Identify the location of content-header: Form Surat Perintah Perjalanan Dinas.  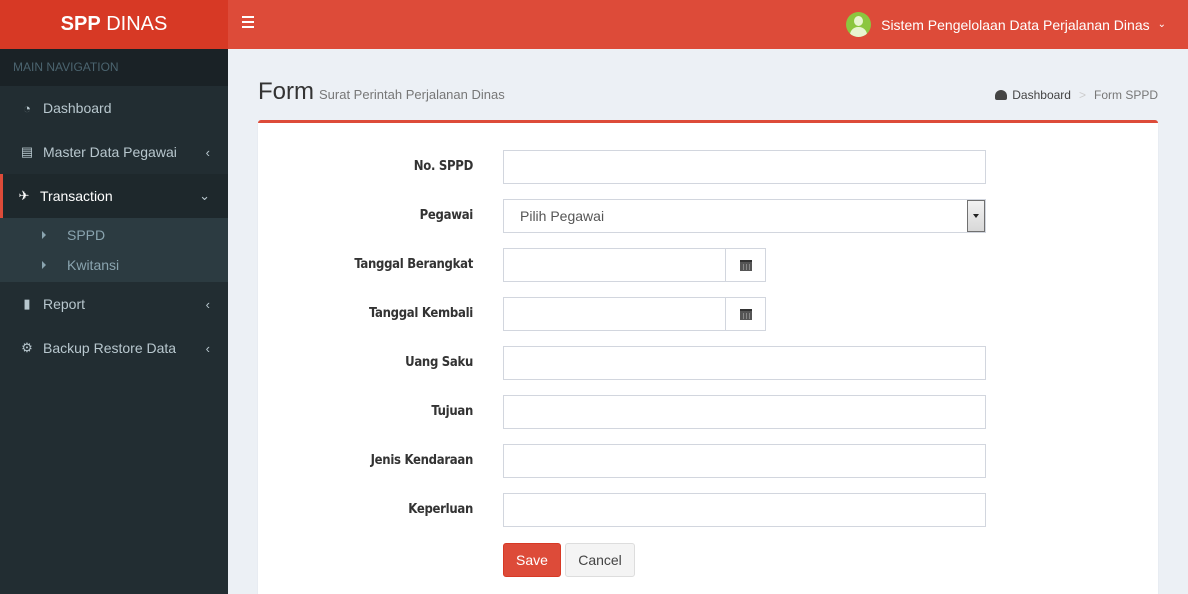
(381, 92).